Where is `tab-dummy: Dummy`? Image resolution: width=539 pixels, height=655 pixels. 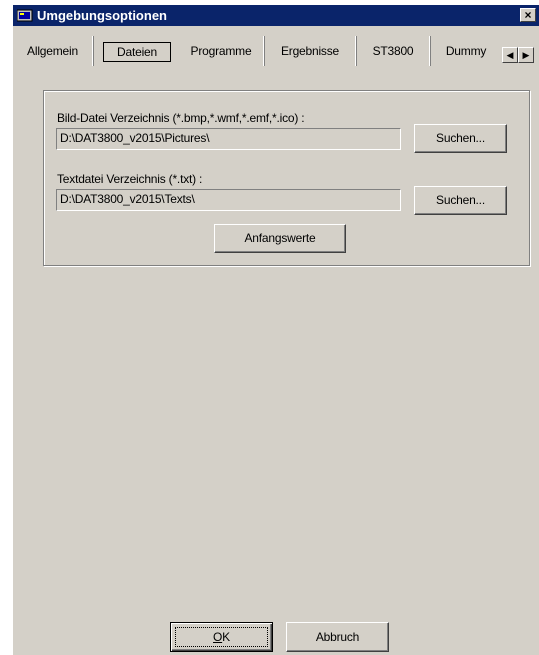 tab-dummy: Dummy is located at coordinates (466, 51).